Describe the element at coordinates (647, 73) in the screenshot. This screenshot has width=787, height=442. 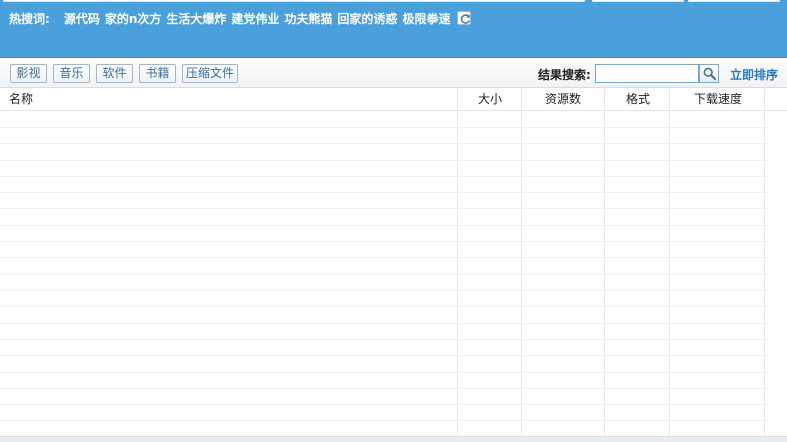
I see `result-search-input` at that location.